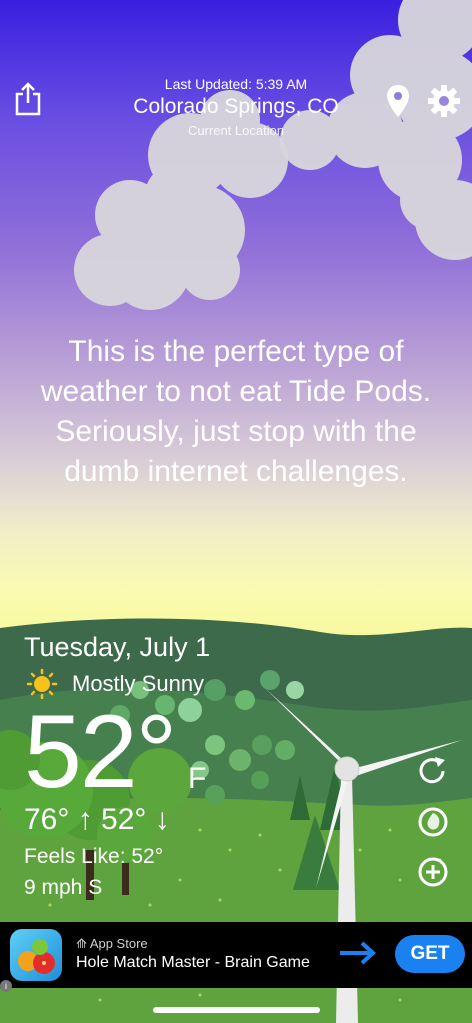 The image size is (472, 1023). Describe the element at coordinates (430, 954) in the screenshot. I see `ad-get-button: GET` at that location.